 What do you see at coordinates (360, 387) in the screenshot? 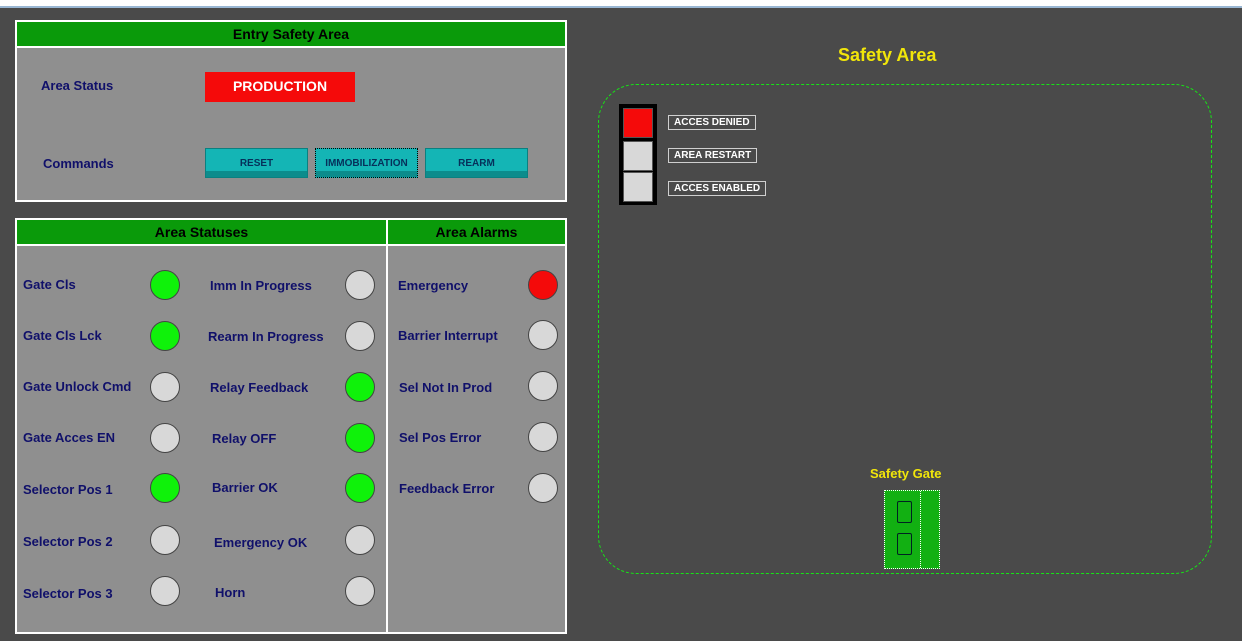
I see `status-lamp-relay-feedback` at bounding box center [360, 387].